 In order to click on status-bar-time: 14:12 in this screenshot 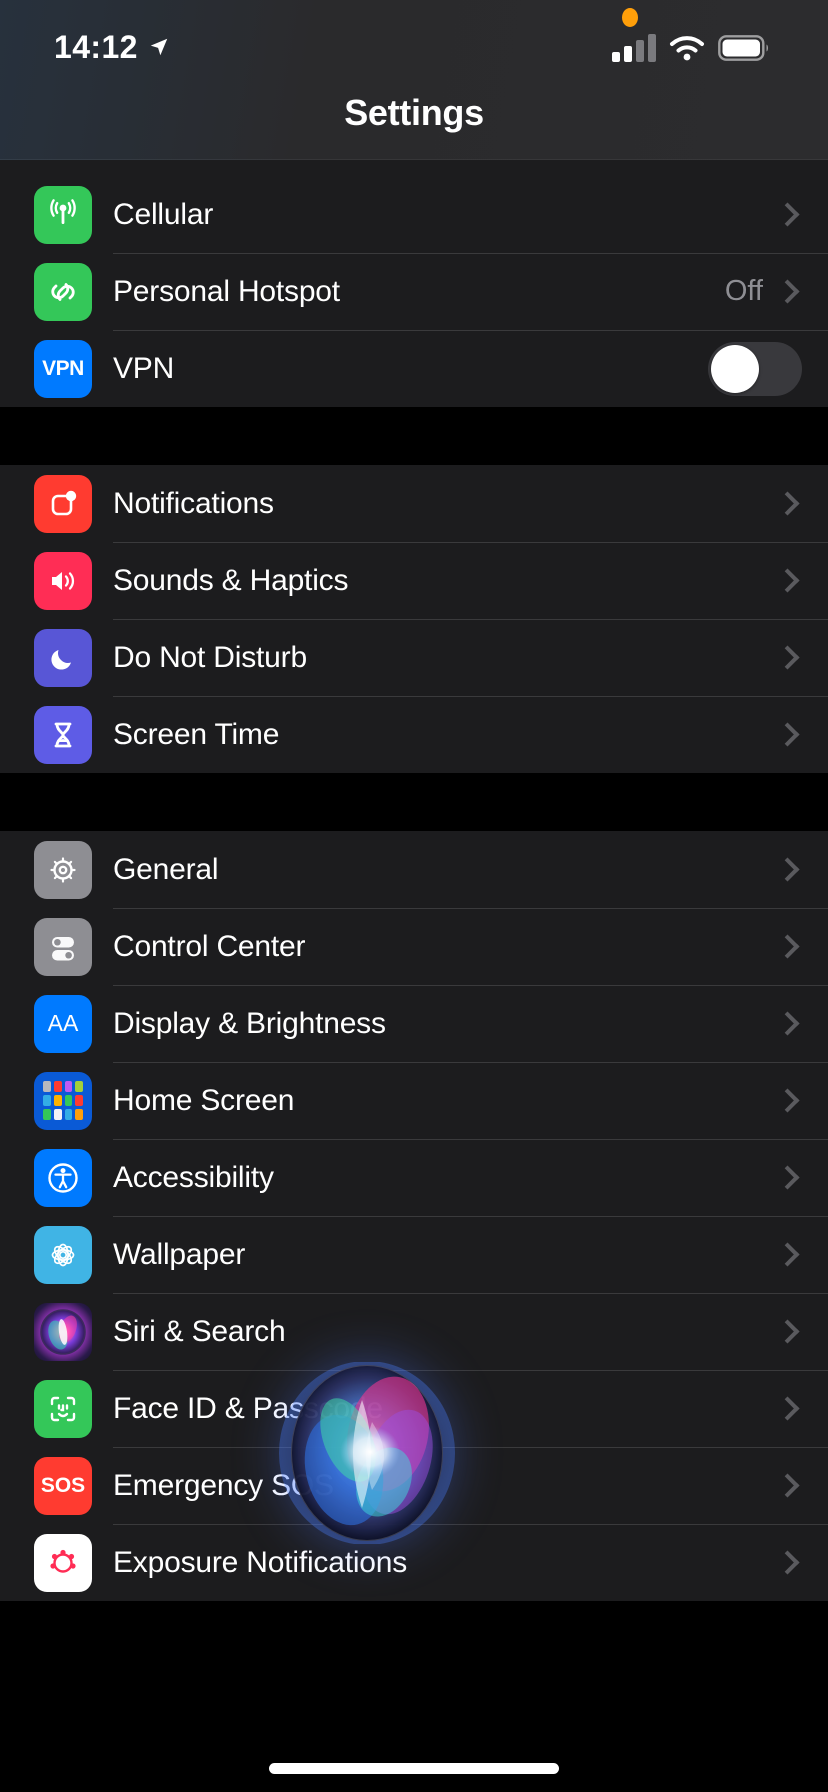, I will do `click(96, 46)`.